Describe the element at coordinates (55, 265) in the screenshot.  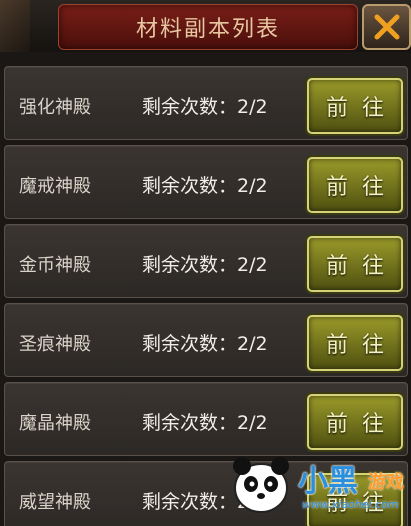
I see `dungeon-name: 金币神殿` at that location.